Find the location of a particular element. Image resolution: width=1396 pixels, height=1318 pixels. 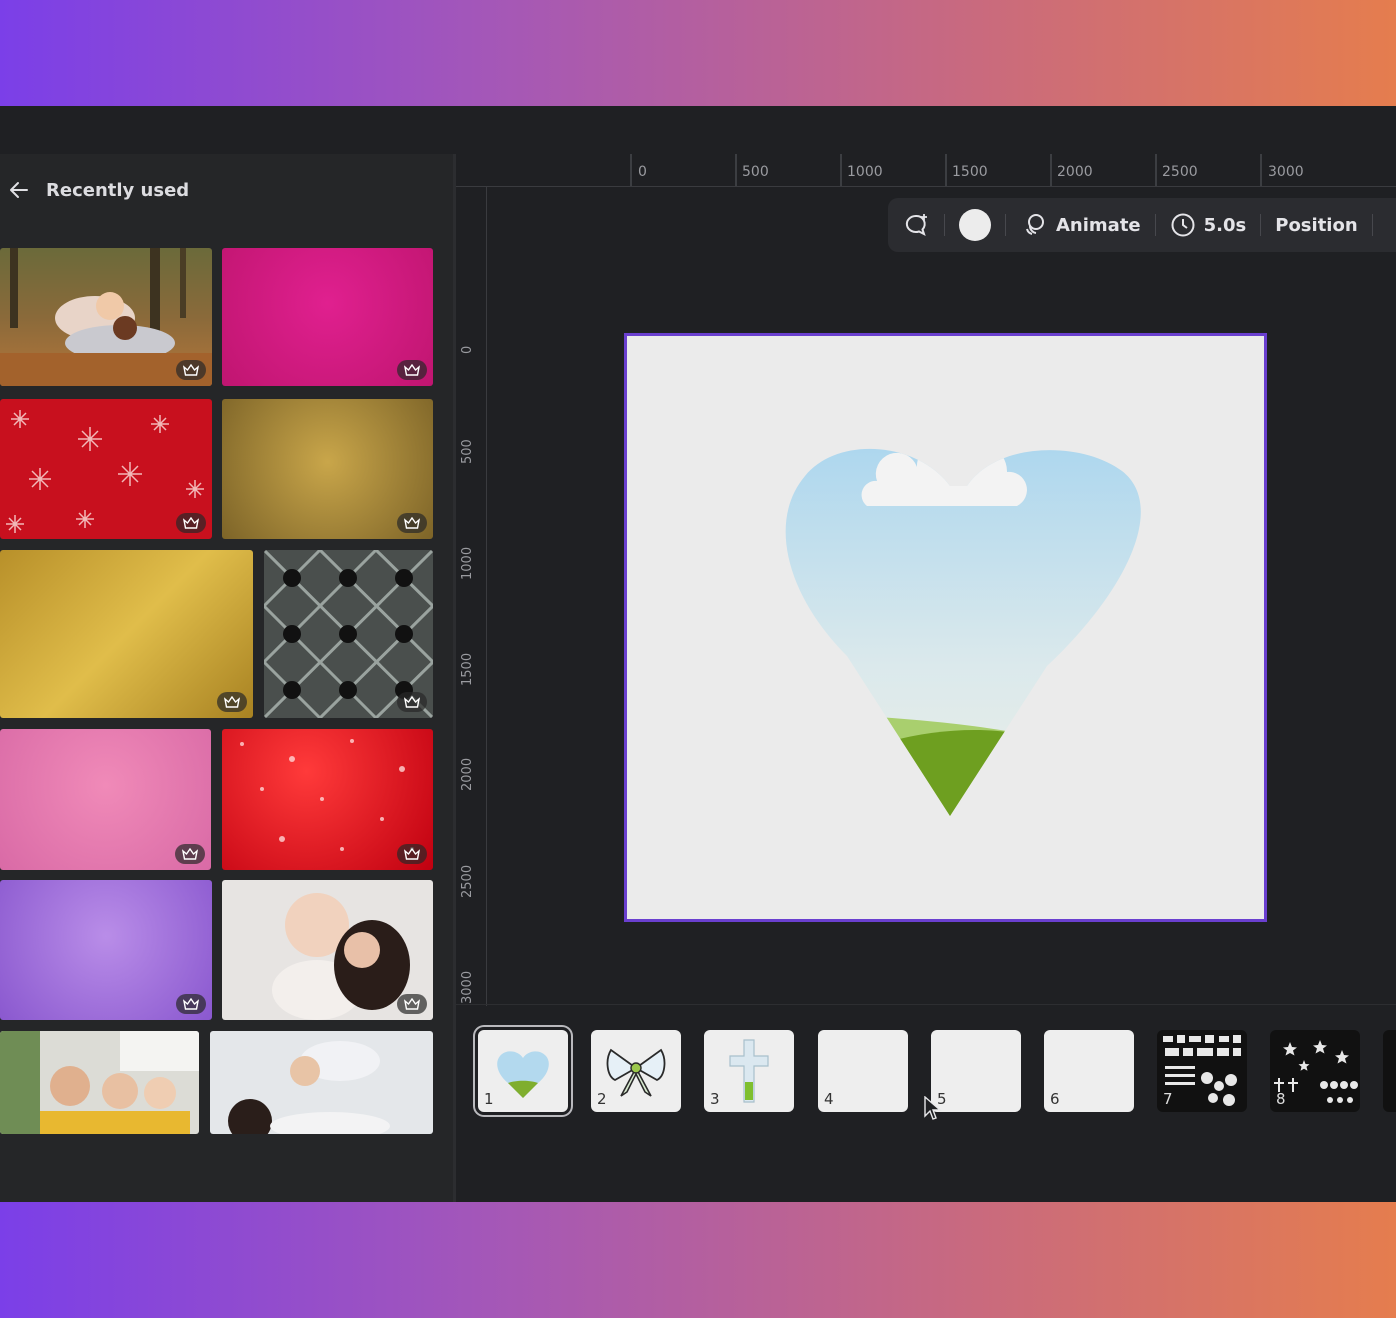

ruler-top-label: 2500 is located at coordinates (1180, 172).